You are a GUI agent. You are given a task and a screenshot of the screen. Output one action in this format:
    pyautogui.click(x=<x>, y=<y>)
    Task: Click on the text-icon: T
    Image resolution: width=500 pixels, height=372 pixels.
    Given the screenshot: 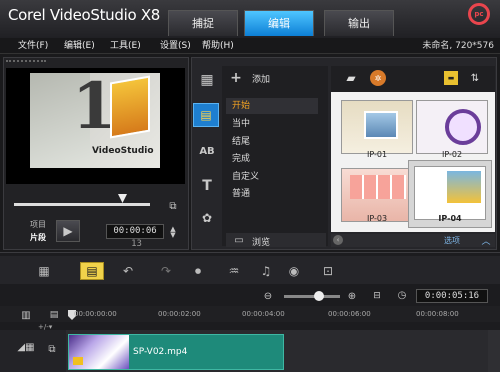 What is the action you would take?
    pyautogui.click(x=207, y=186)
    